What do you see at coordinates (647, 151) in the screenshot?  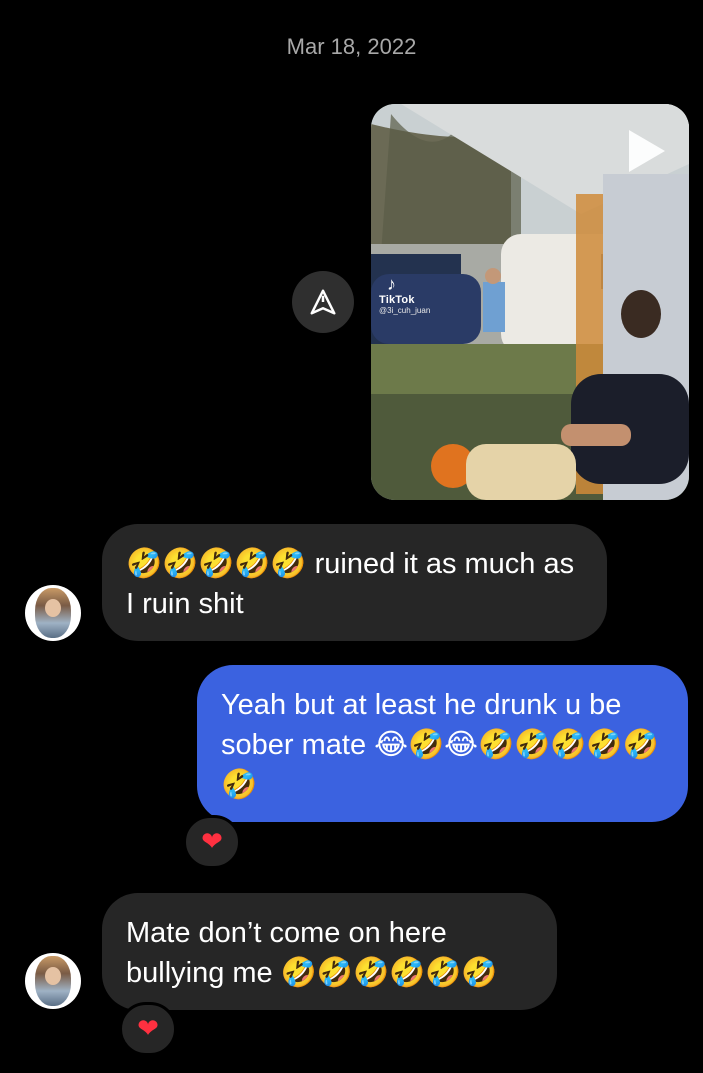 I see `play-icon` at bounding box center [647, 151].